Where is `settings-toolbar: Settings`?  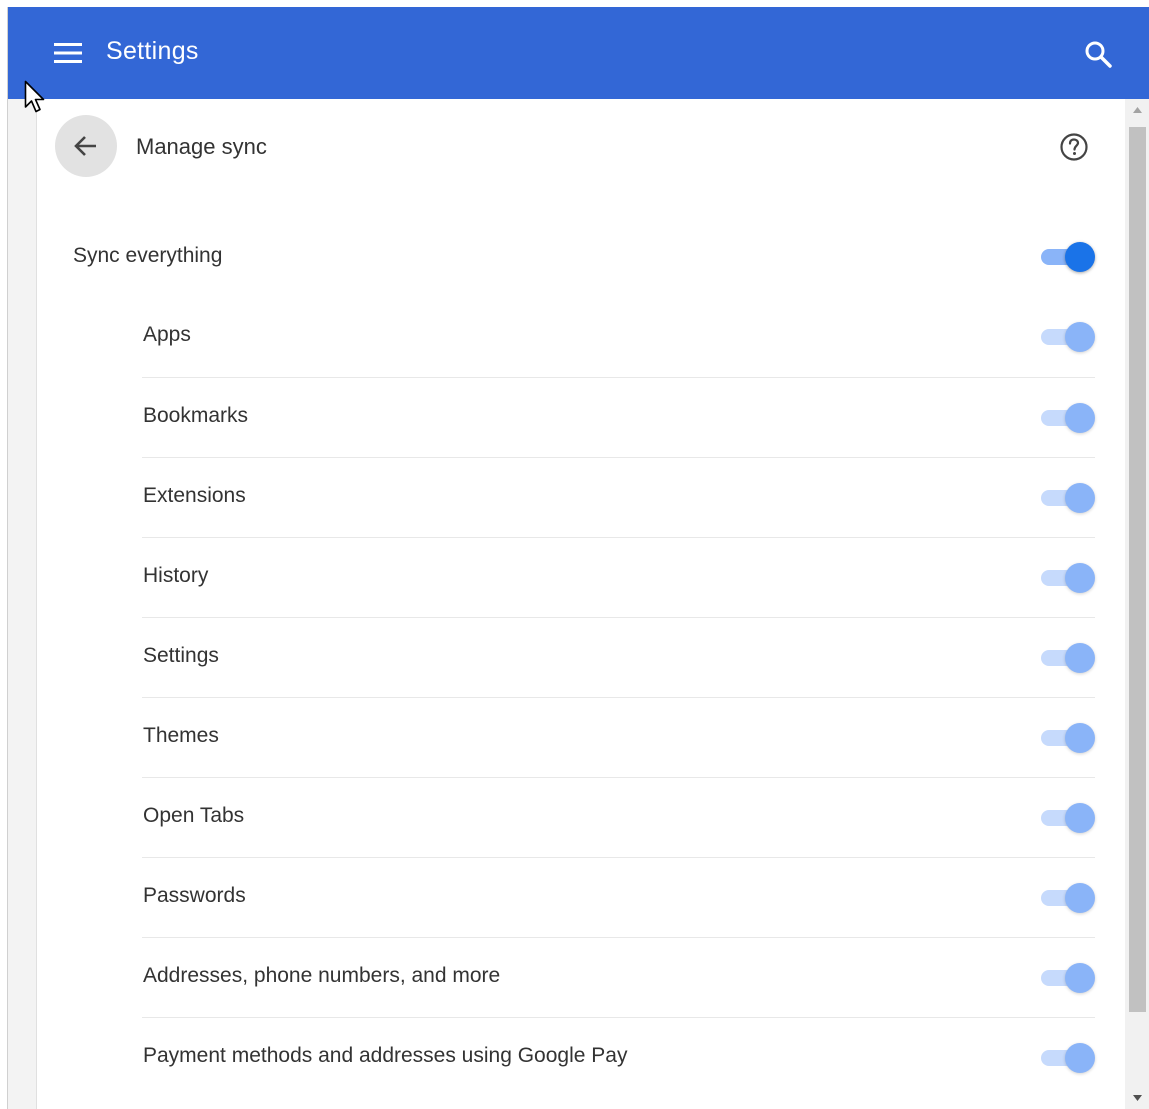
settings-toolbar: Settings is located at coordinates (578, 53).